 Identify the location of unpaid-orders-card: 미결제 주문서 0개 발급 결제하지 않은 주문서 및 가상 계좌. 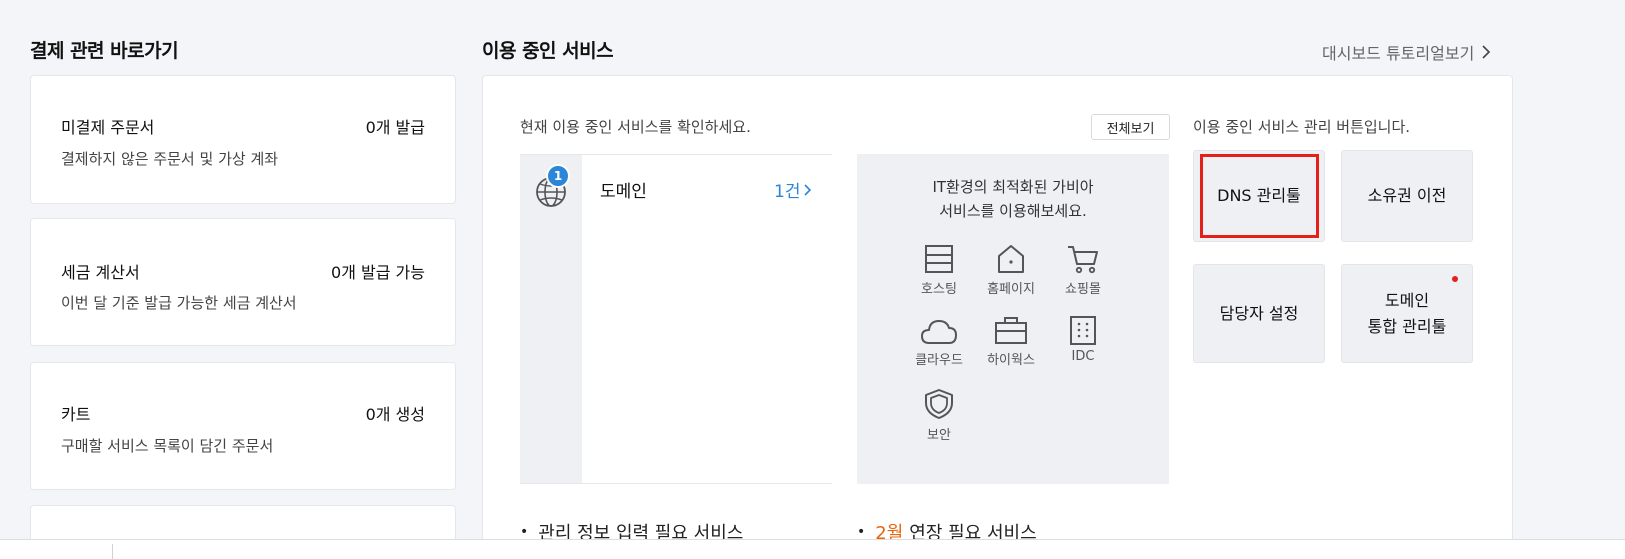
(243, 139).